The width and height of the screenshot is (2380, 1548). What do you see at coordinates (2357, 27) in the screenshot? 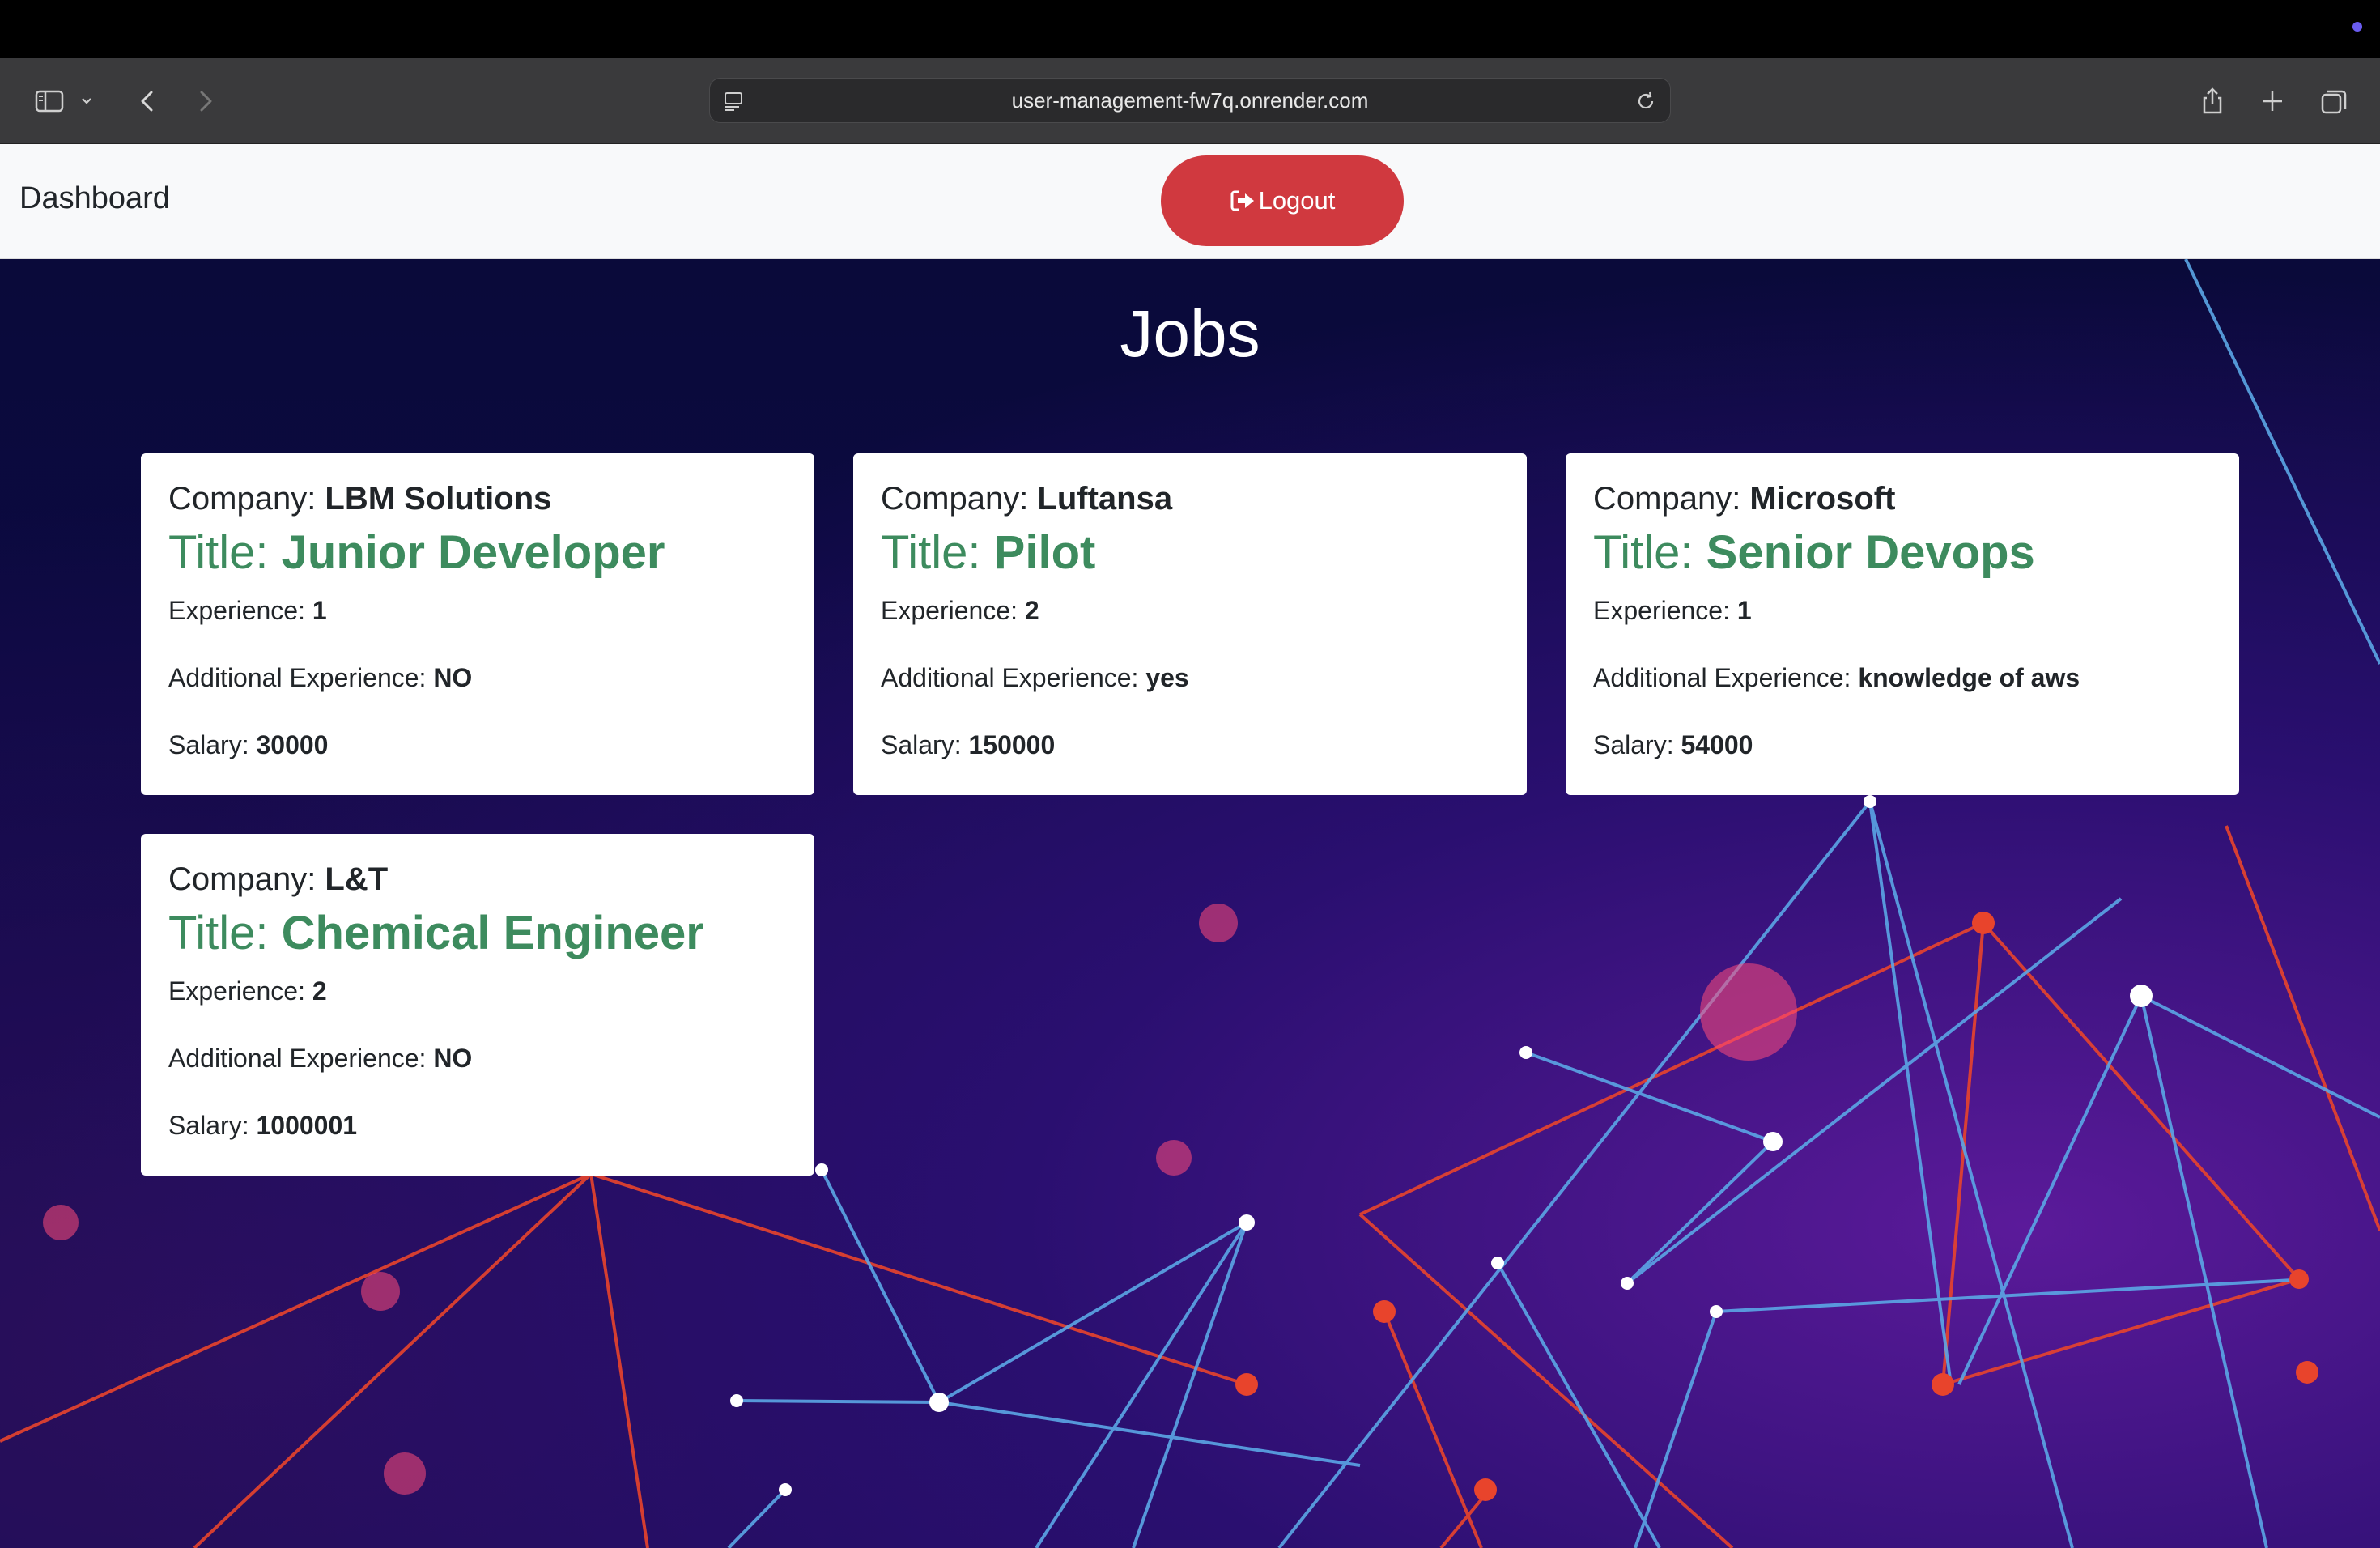
I see `status-dot-icon` at bounding box center [2357, 27].